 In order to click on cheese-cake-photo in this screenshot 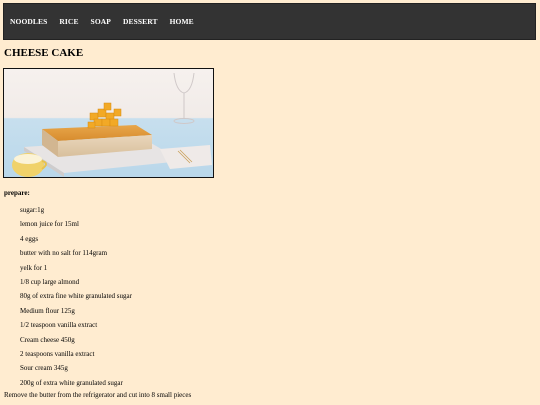, I will do `click(108, 123)`.